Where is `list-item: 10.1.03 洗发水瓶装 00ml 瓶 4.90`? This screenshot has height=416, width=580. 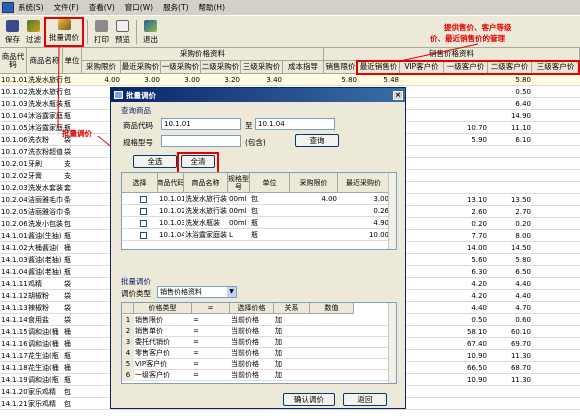
list-item: 10.1.03 洗发水瓶装 00ml 瓶 4.90 is located at coordinates (256, 223).